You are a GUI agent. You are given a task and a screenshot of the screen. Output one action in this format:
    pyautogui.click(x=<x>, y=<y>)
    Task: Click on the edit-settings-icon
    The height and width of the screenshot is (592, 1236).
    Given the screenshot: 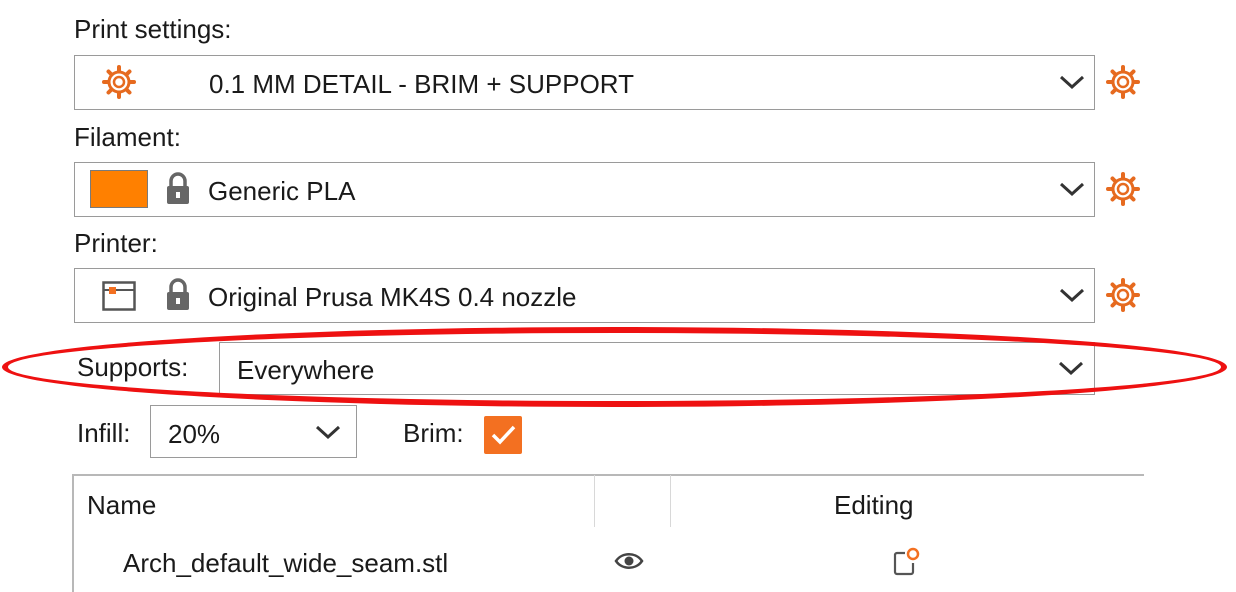 What is the action you would take?
    pyautogui.click(x=907, y=561)
    